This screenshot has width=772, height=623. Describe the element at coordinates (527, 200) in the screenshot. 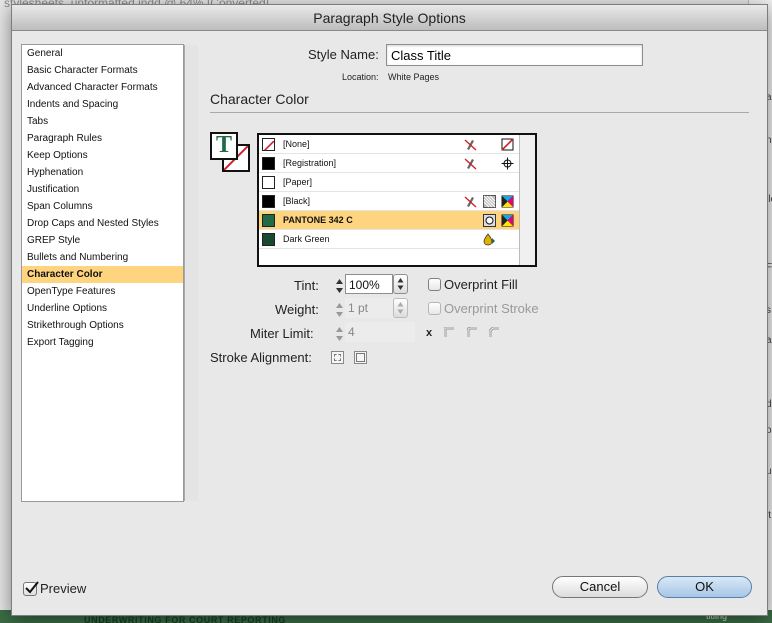

I see `swatch-list-scrollbar` at that location.